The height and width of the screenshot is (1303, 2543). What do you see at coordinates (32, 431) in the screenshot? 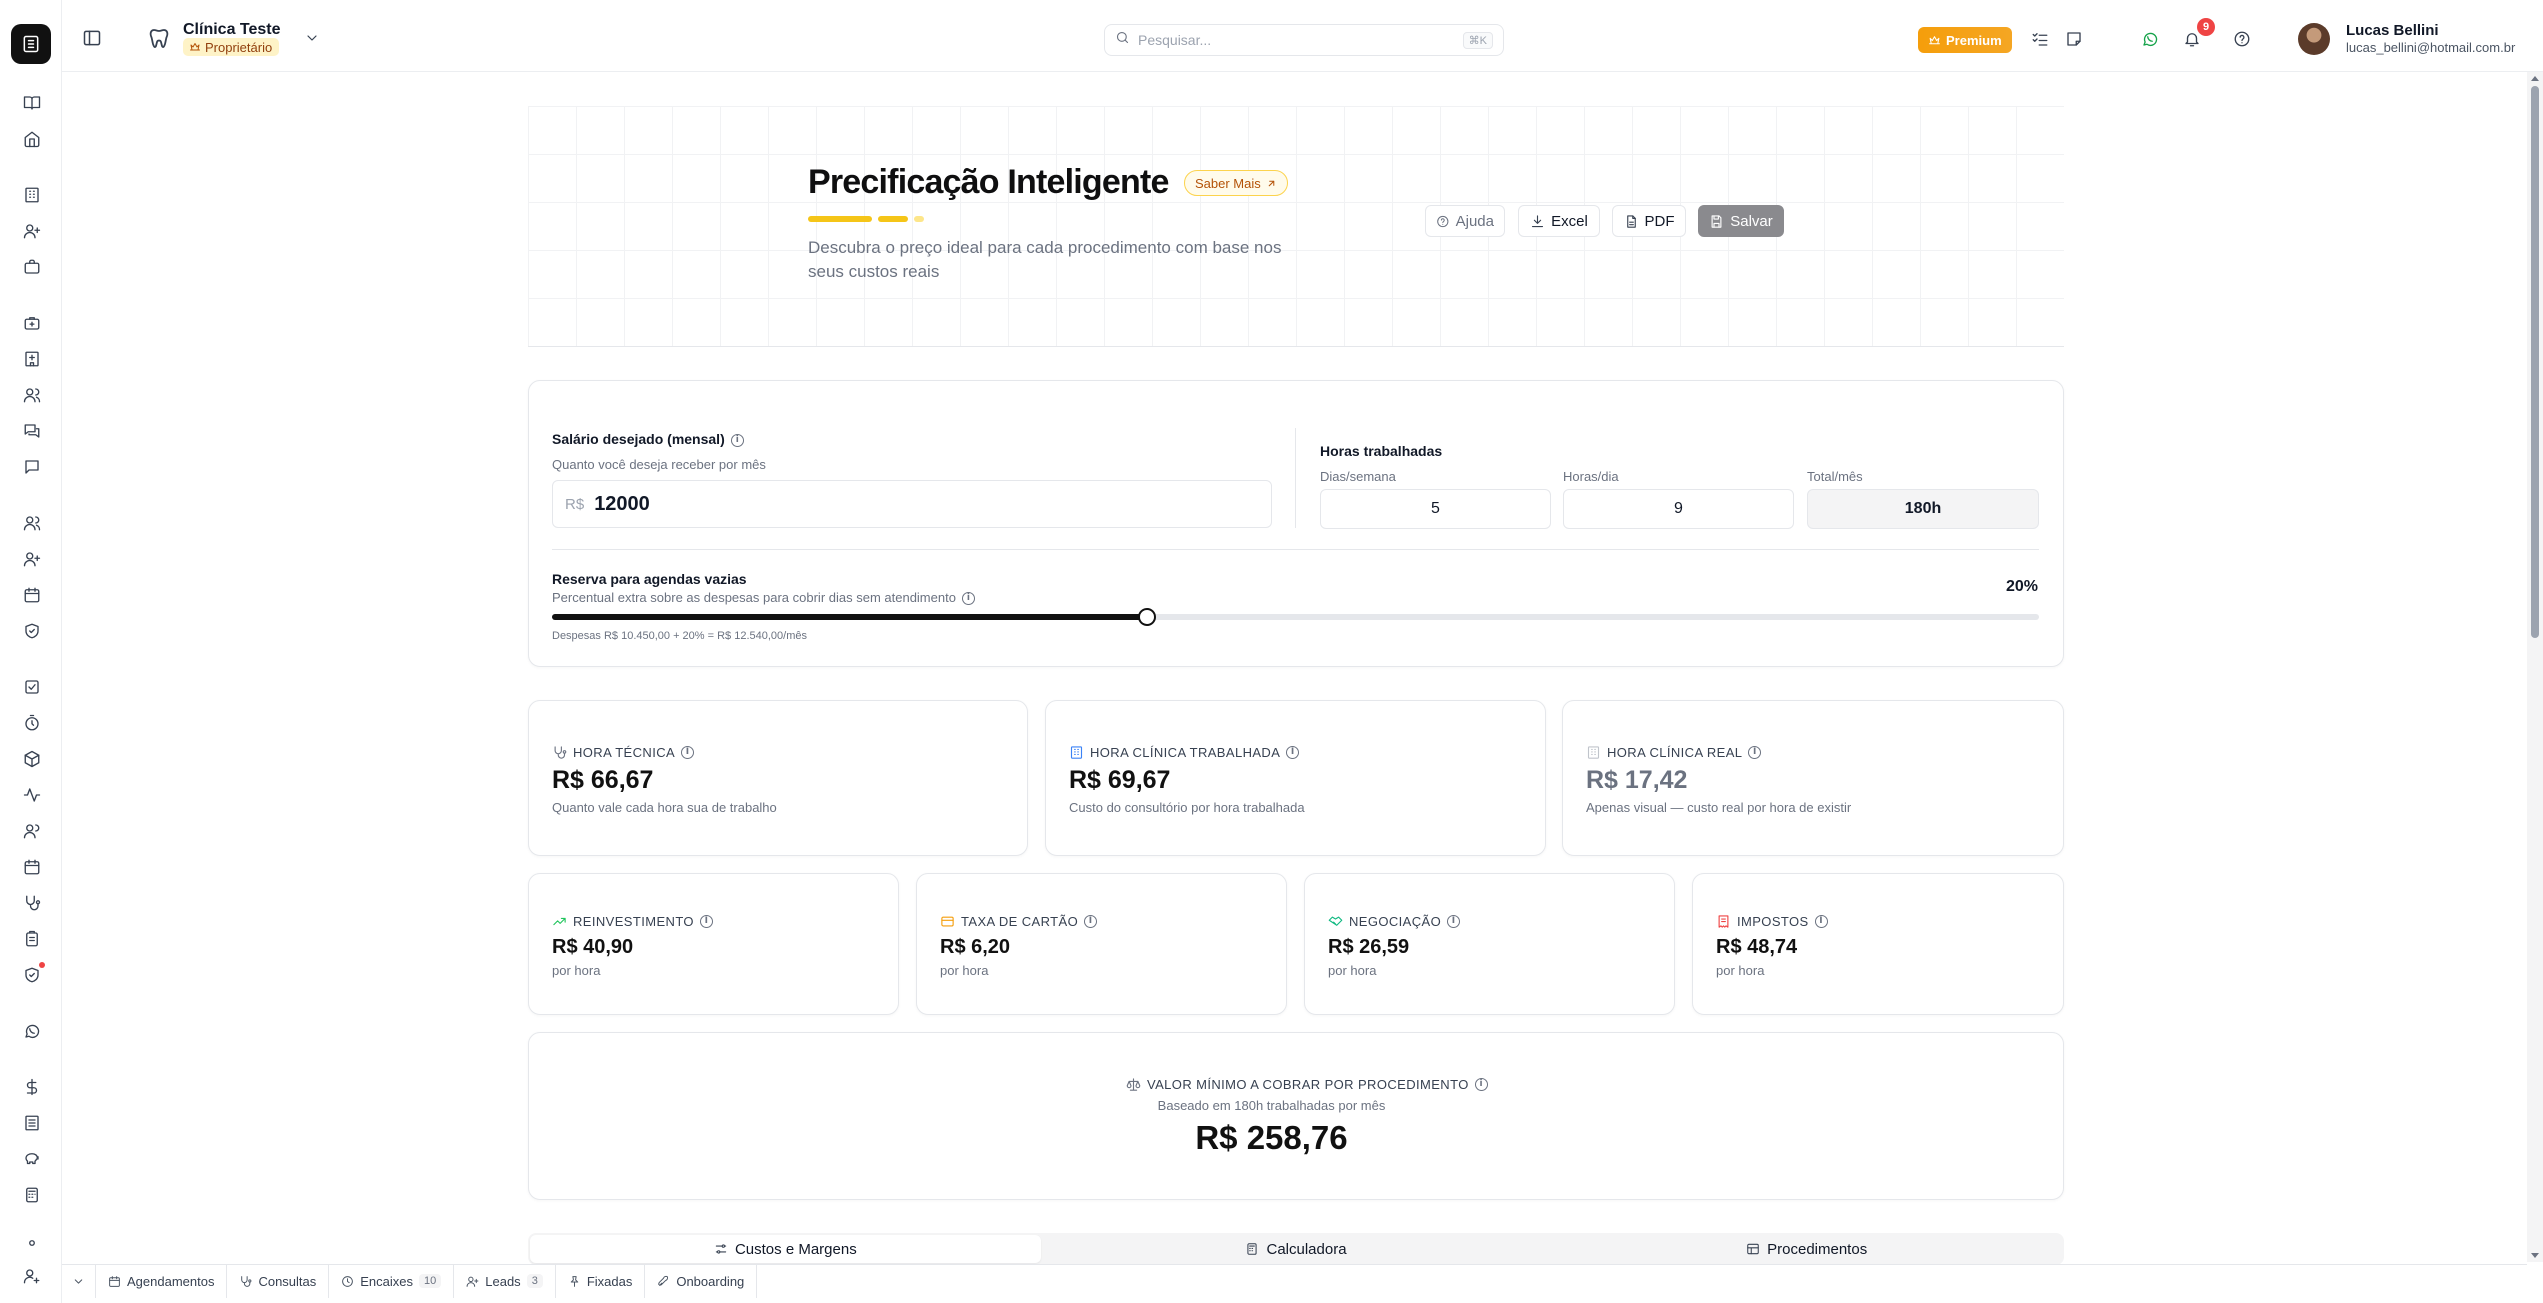
I see `messages-icon` at bounding box center [32, 431].